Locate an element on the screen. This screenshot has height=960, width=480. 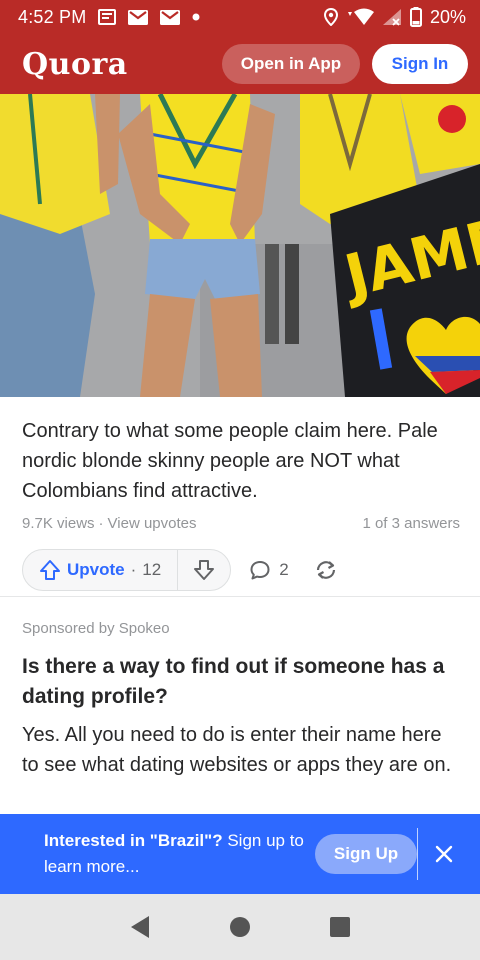
dot-icon is located at coordinates (196, 17).